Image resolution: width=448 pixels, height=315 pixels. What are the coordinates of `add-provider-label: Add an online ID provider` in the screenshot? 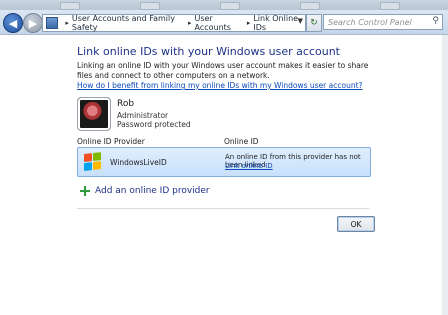 It's located at (152, 191).